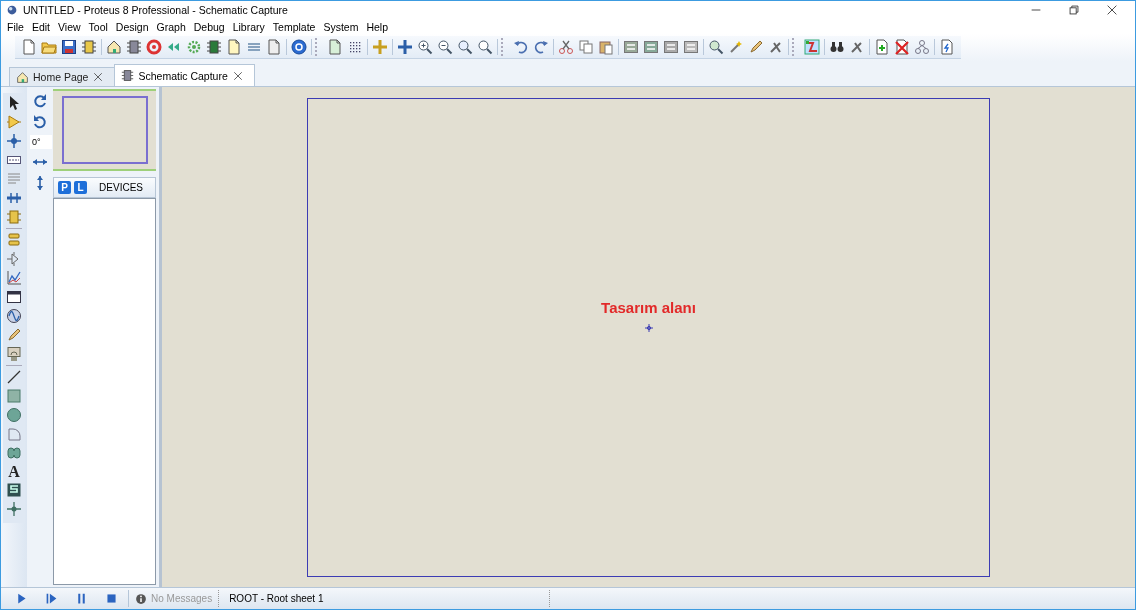 This screenshot has width=1136, height=610. I want to click on rotation-angle-field: 0°, so click(41, 142).